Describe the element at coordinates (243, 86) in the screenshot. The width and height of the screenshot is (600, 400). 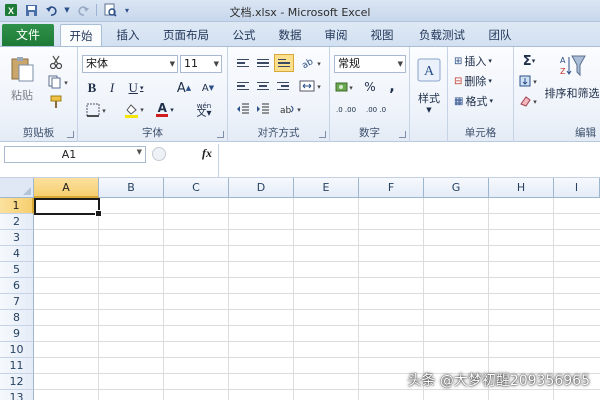
I see `align-left-icon` at that location.